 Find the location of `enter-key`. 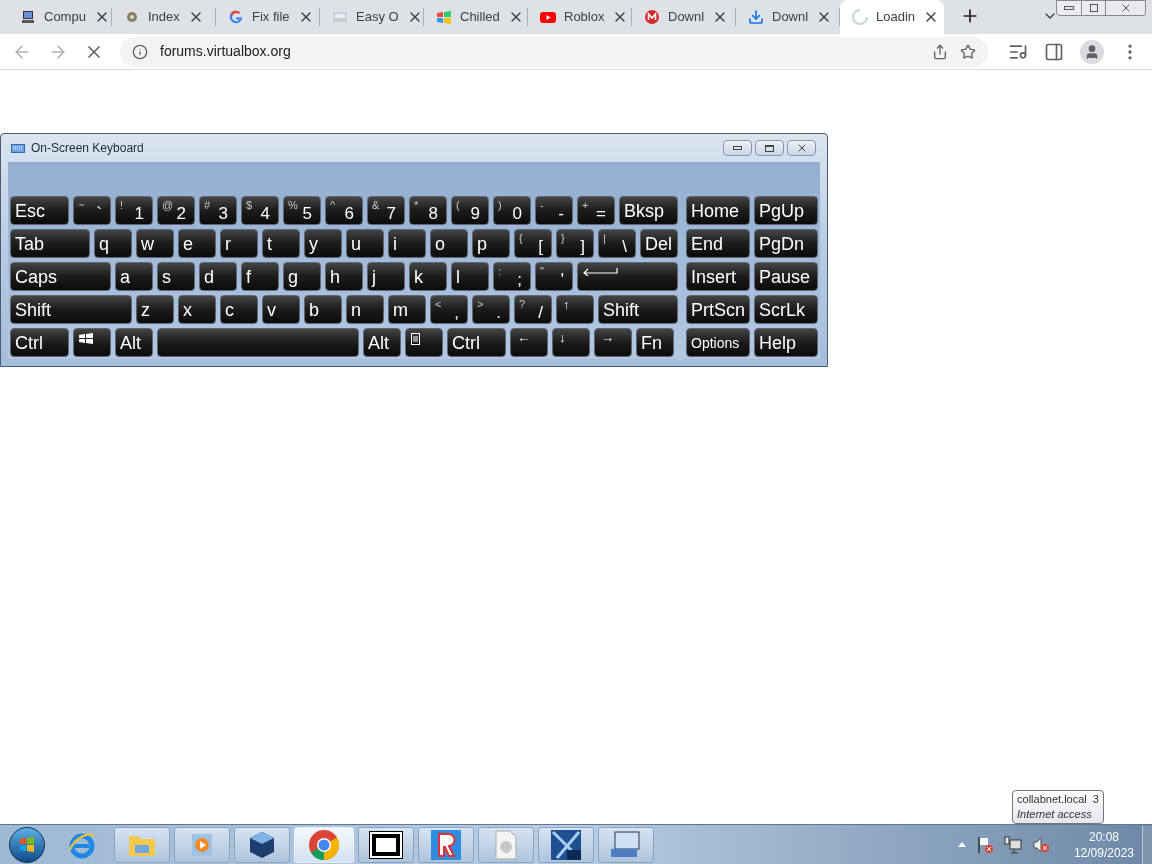

enter-key is located at coordinates (627, 276).